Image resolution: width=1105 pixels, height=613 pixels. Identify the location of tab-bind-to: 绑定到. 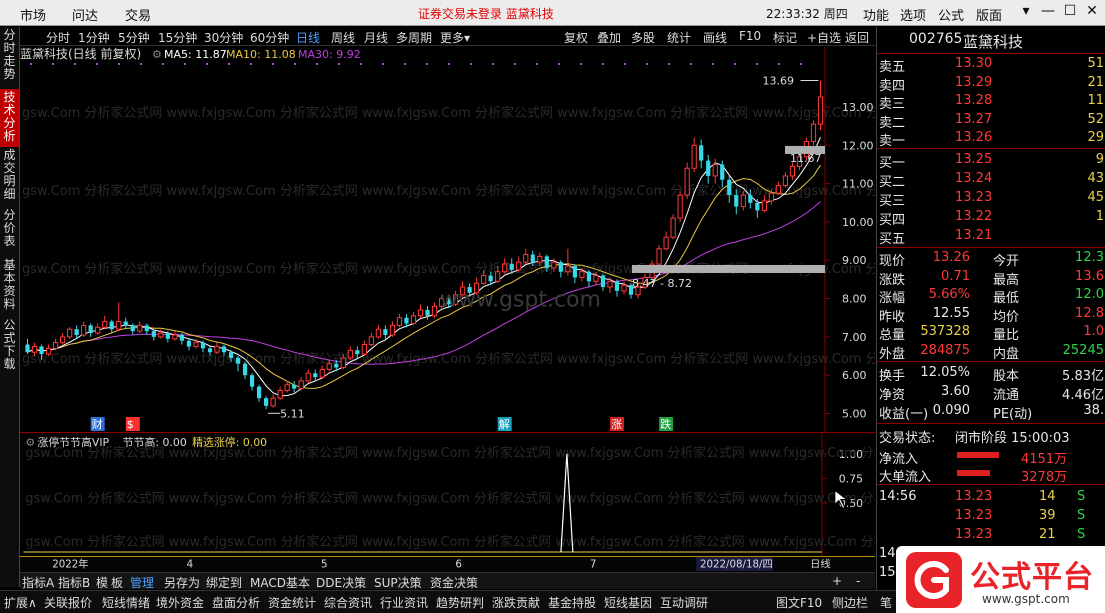
(224, 582).